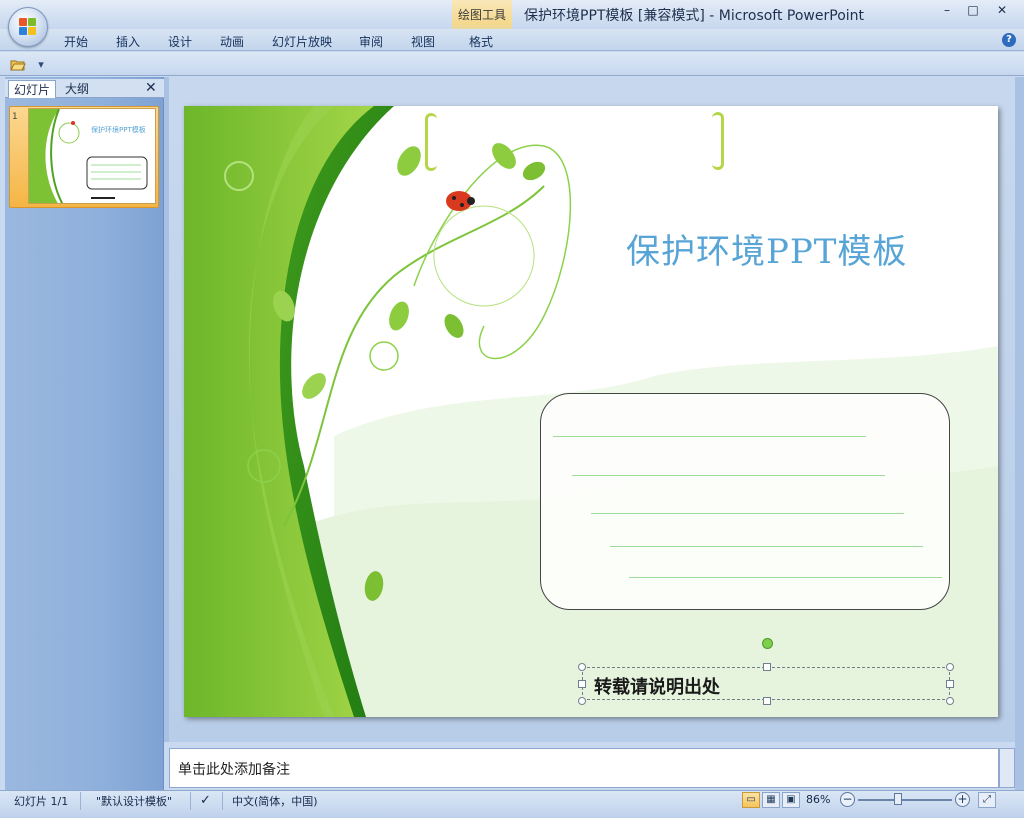 The width and height of the screenshot is (1024, 818). What do you see at coordinates (950, 701) in the screenshot?
I see `resize-handle-br` at bounding box center [950, 701].